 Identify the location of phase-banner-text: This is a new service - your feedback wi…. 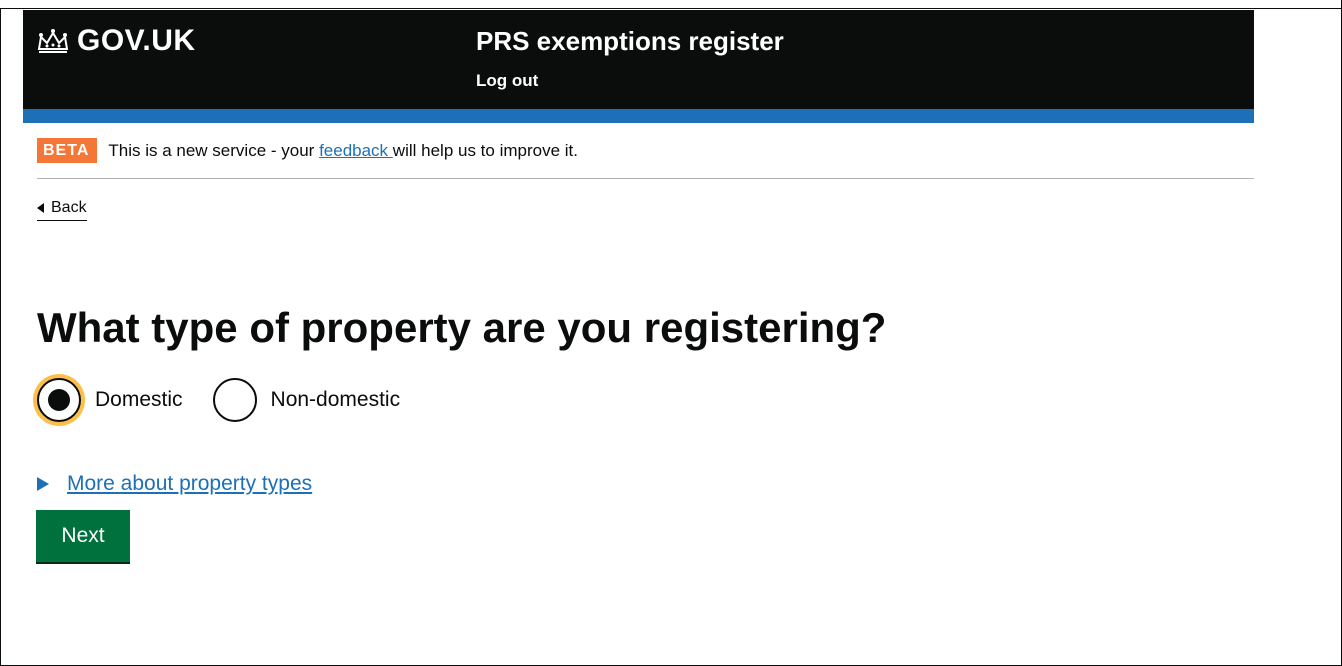
(343, 150).